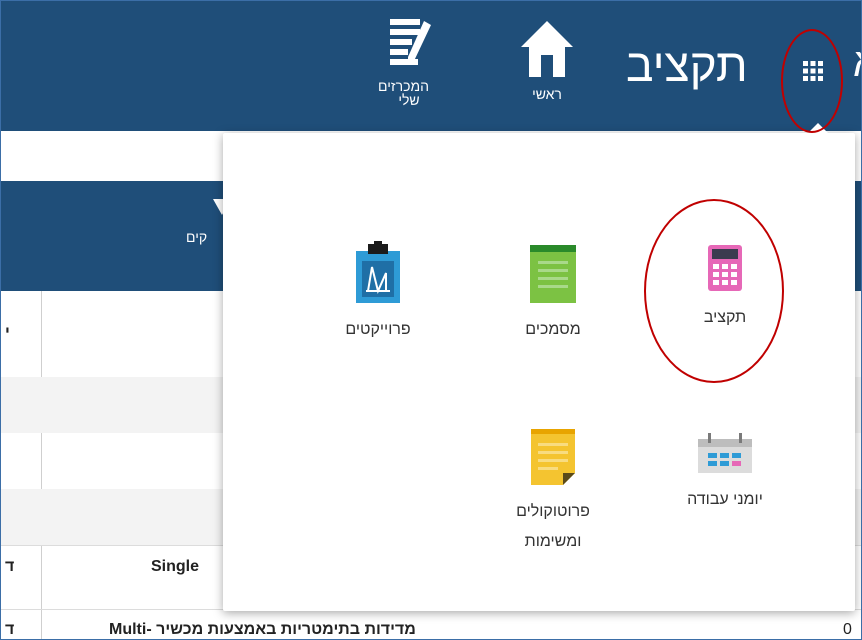 This screenshot has height=640, width=862. What do you see at coordinates (547, 94) in the screenshot?
I see `nav-home-label: ראשי` at bounding box center [547, 94].